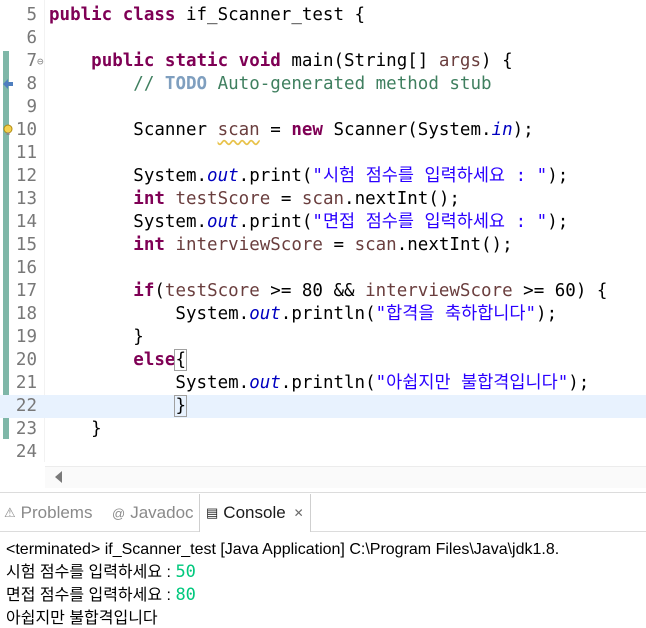  Describe the element at coordinates (56, 512) in the screenshot. I see `tab-problems-label: Problems` at that location.